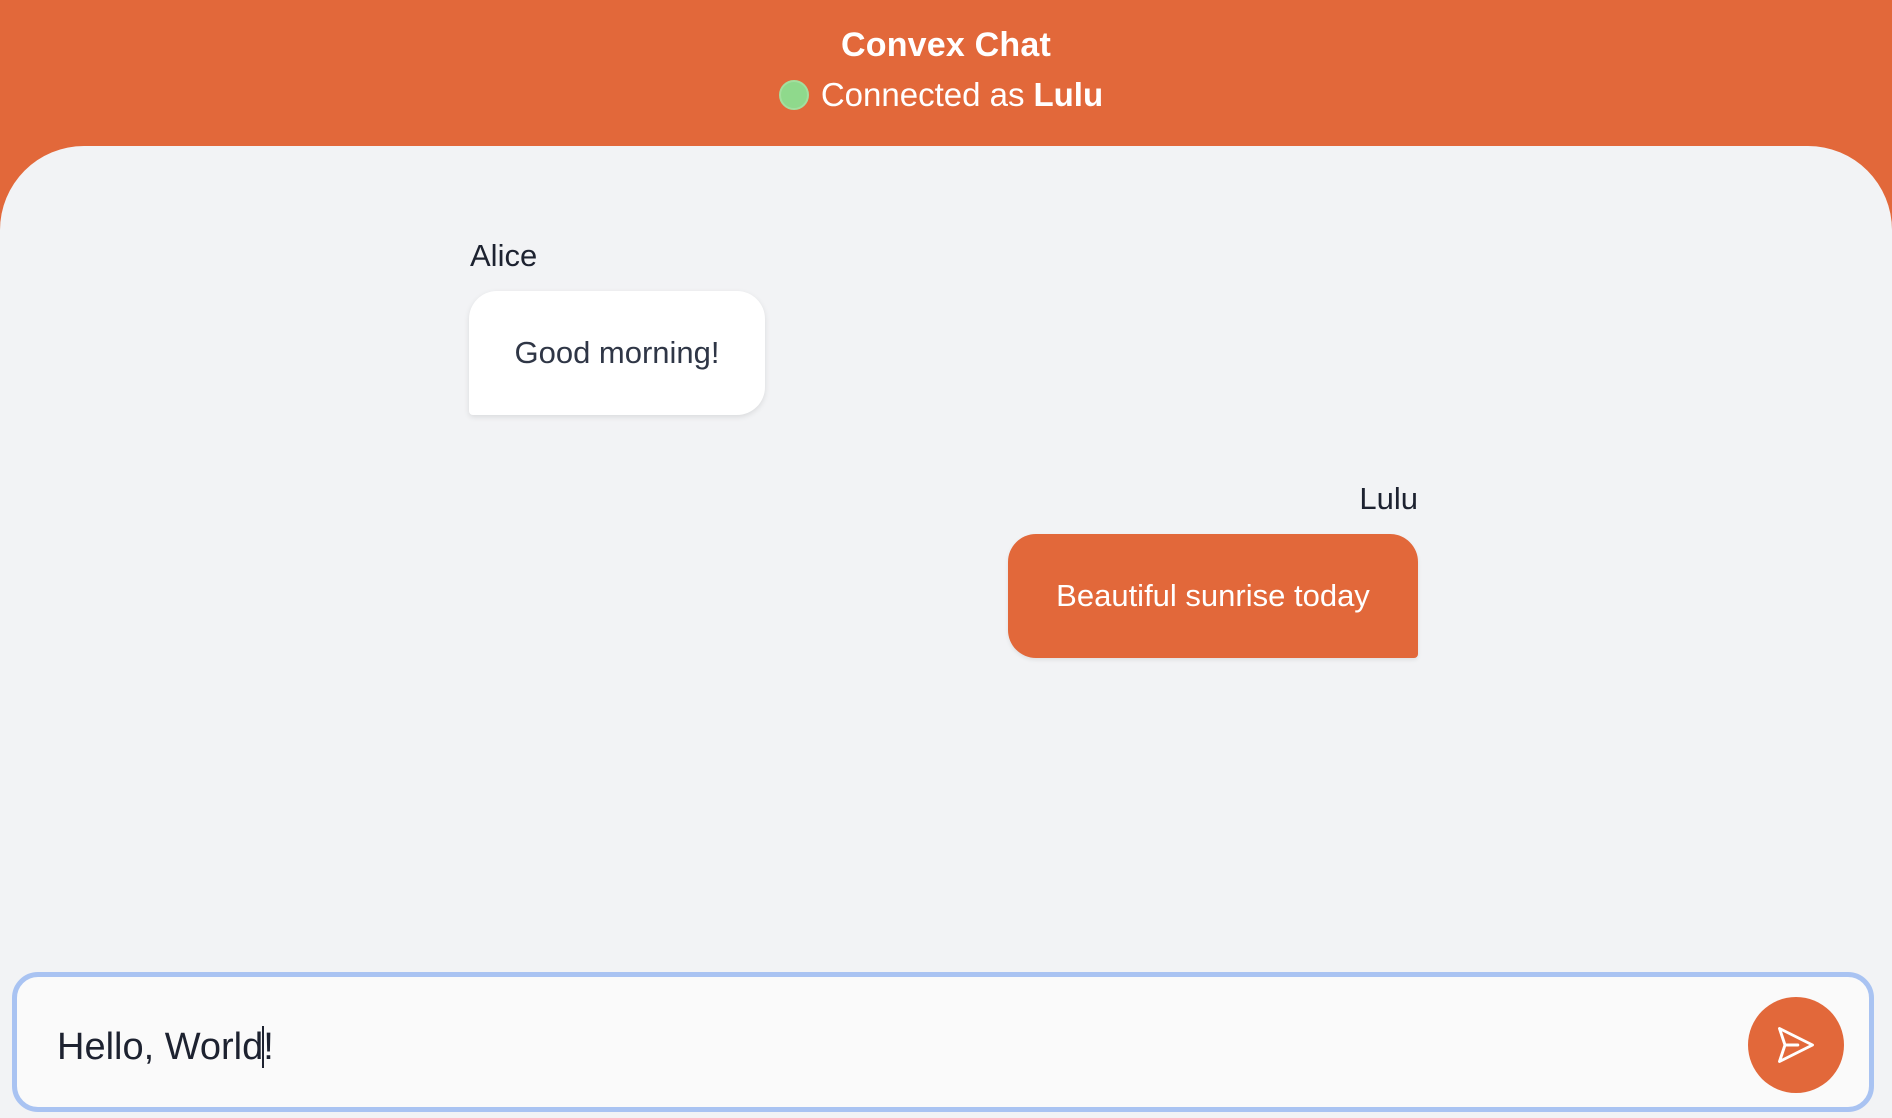 The image size is (1892, 1118). What do you see at coordinates (1068, 94) in the screenshot?
I see `status-username: Lulu` at bounding box center [1068, 94].